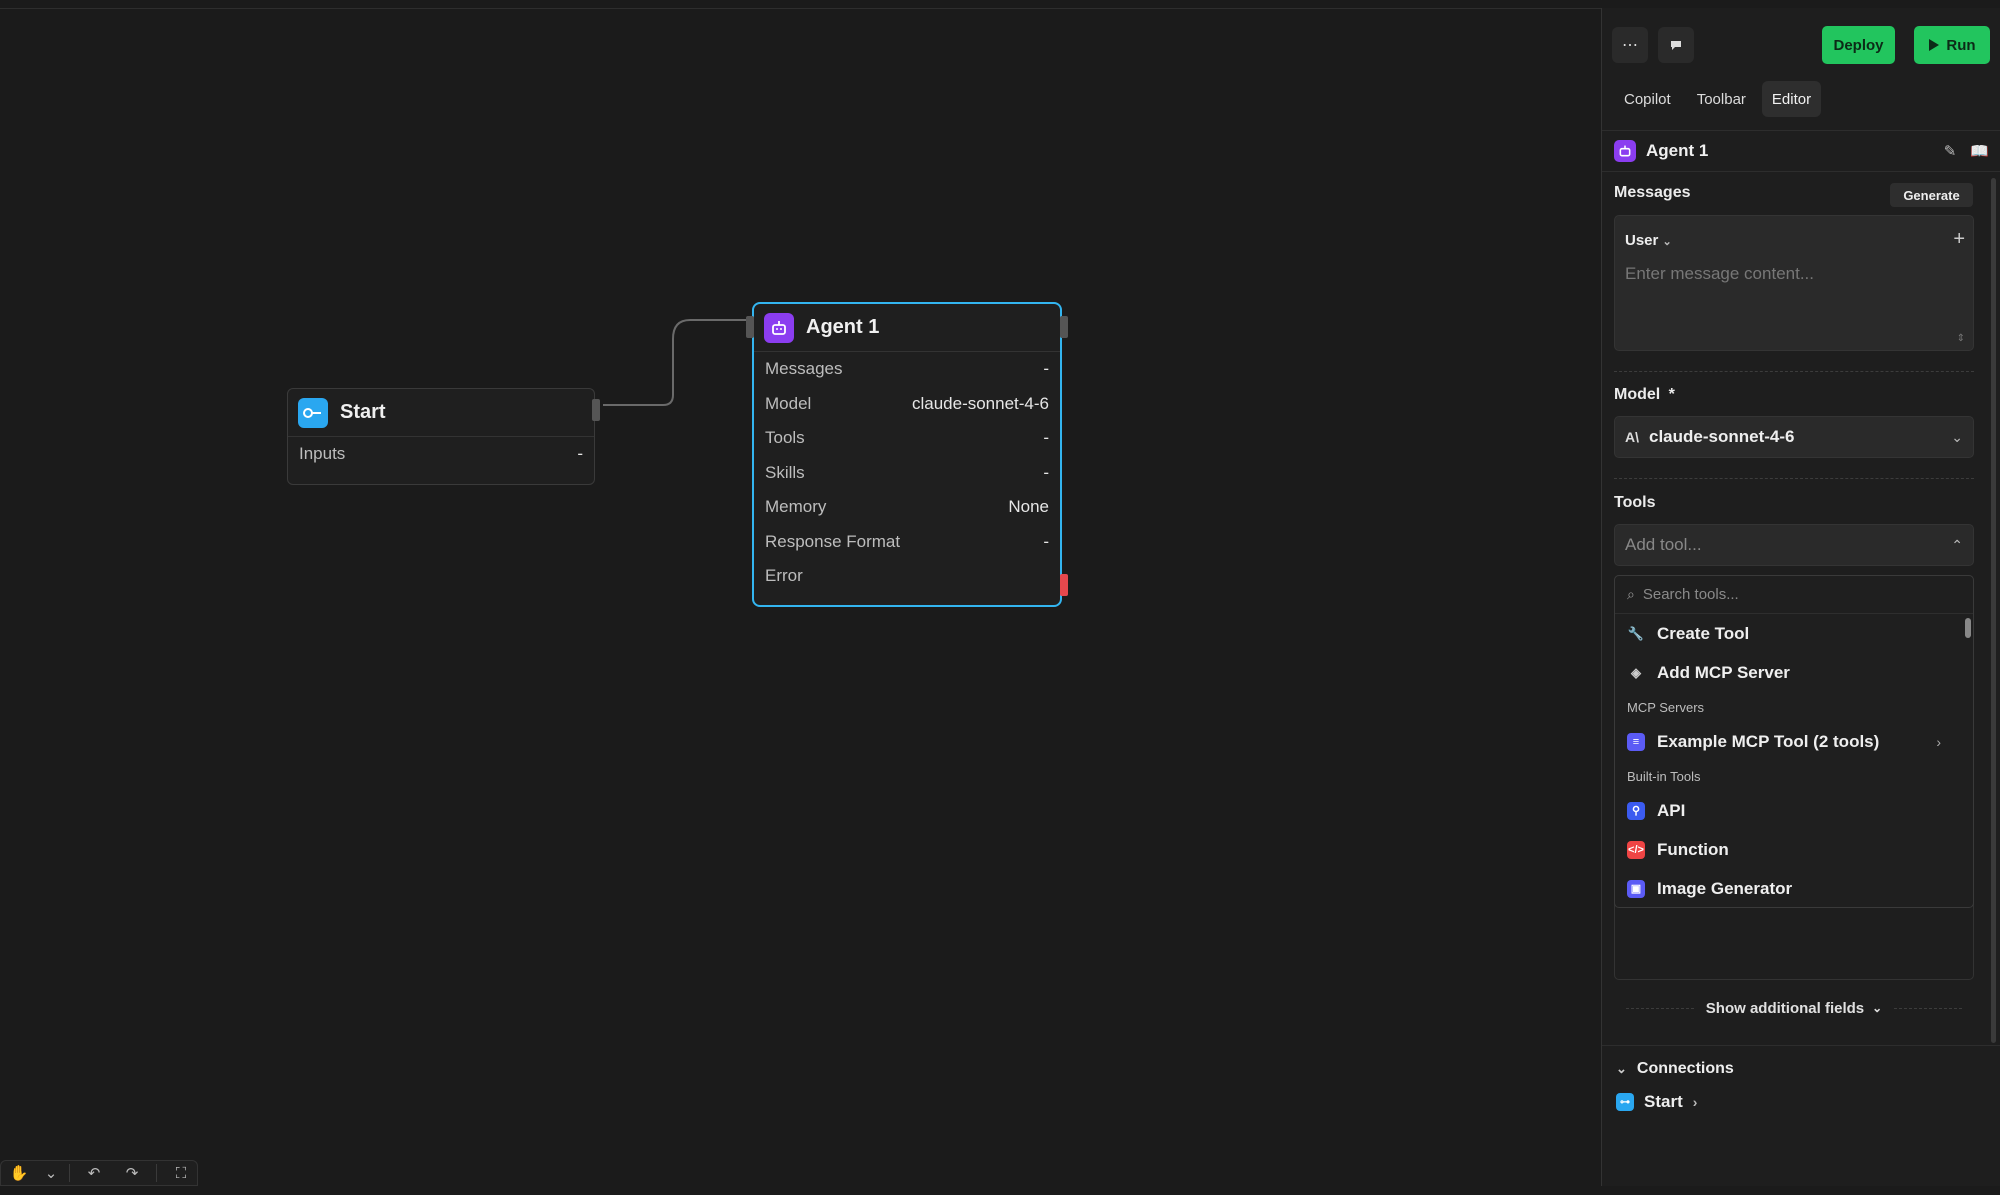 This screenshot has height=1195, width=2000. What do you see at coordinates (1791, 99) in the screenshot?
I see `tab-editor: Editor` at bounding box center [1791, 99].